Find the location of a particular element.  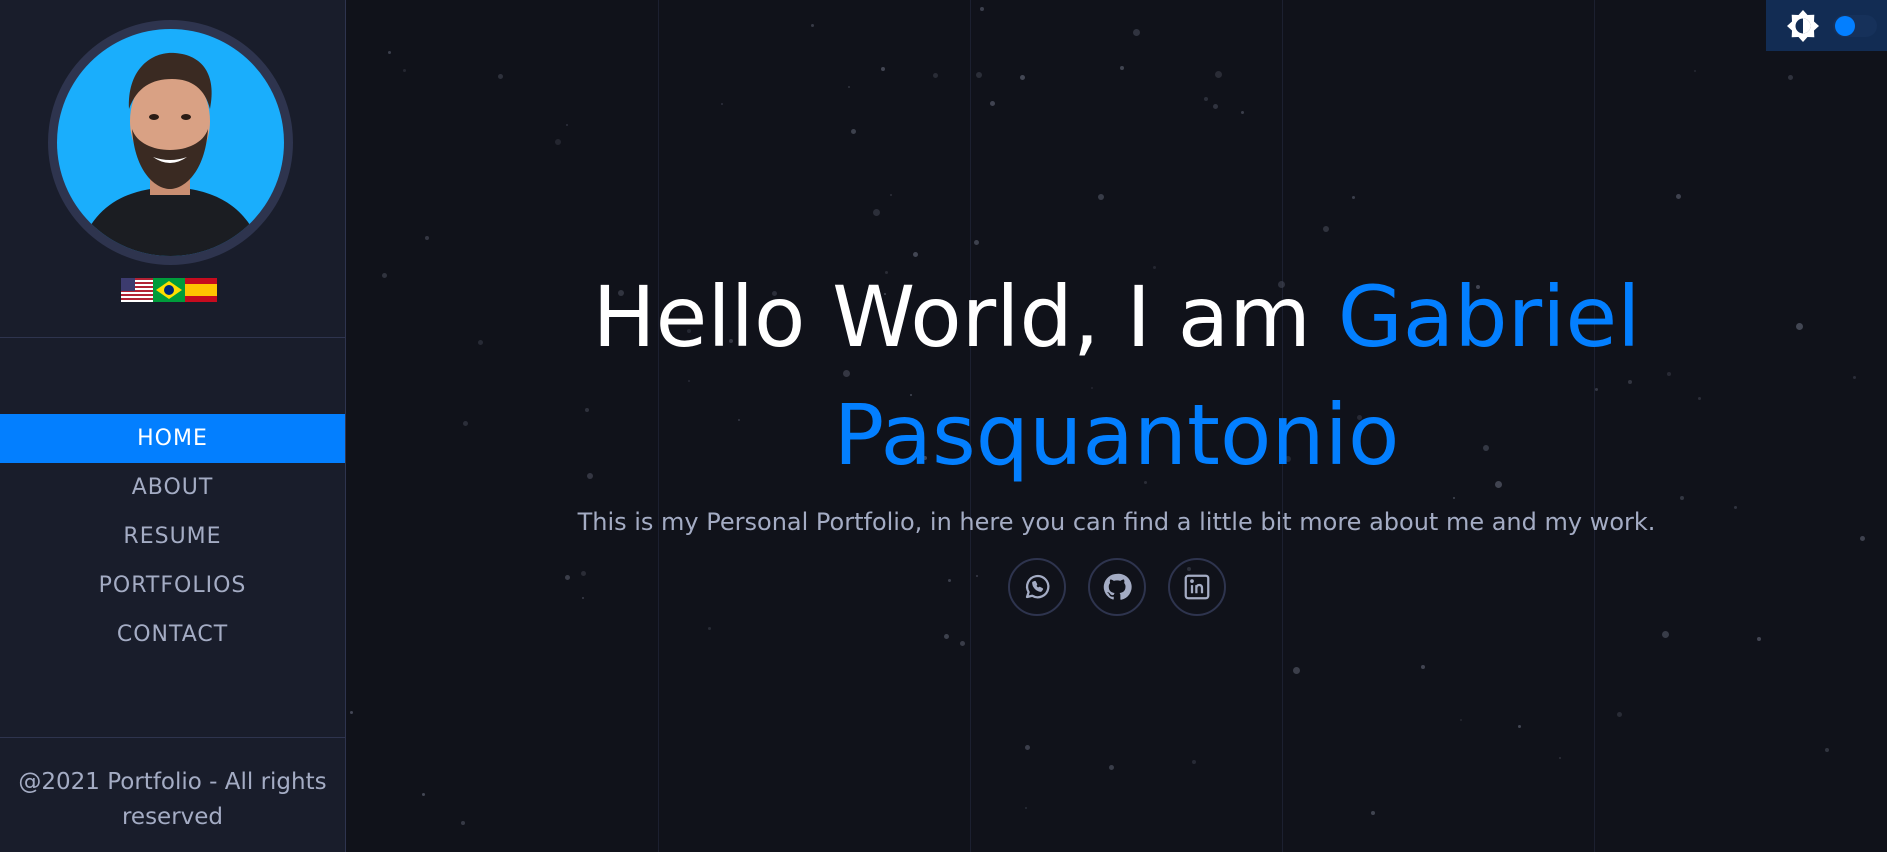

language-switcher is located at coordinates (169, 290).